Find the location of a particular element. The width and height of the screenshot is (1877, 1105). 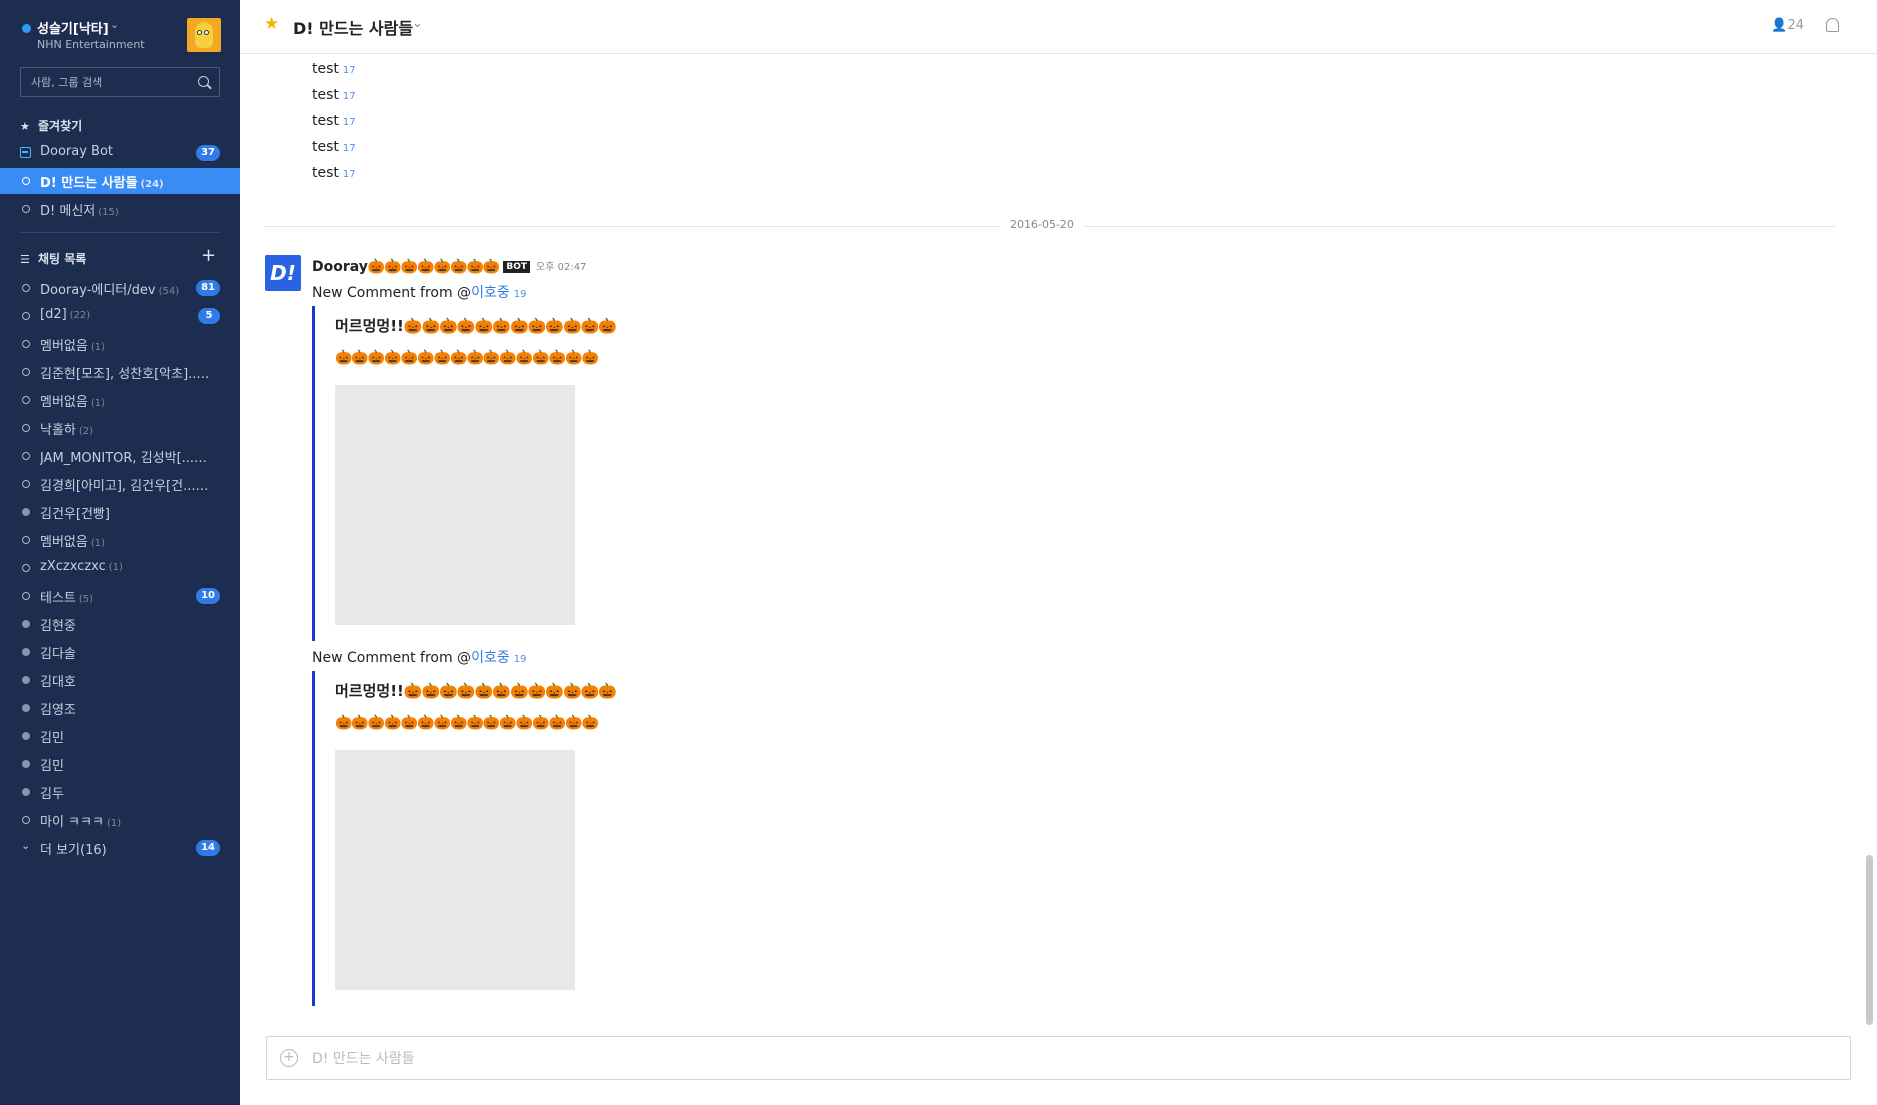

sidebar-item: JAM_MONITOR, 김성박[... (3) is located at coordinates (120, 456).